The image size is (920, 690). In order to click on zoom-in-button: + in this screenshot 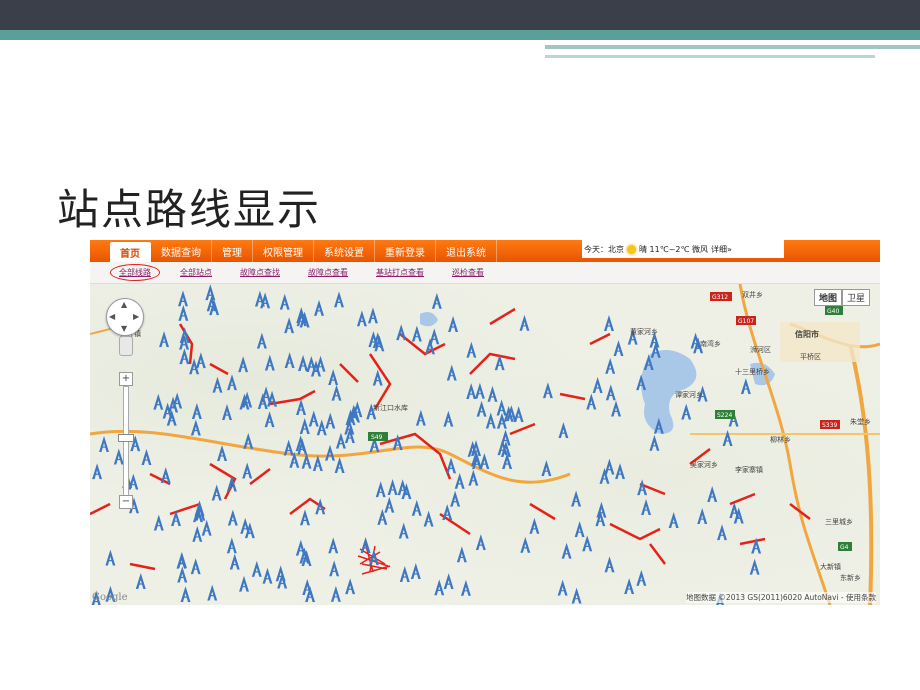, I will do `click(126, 379)`.